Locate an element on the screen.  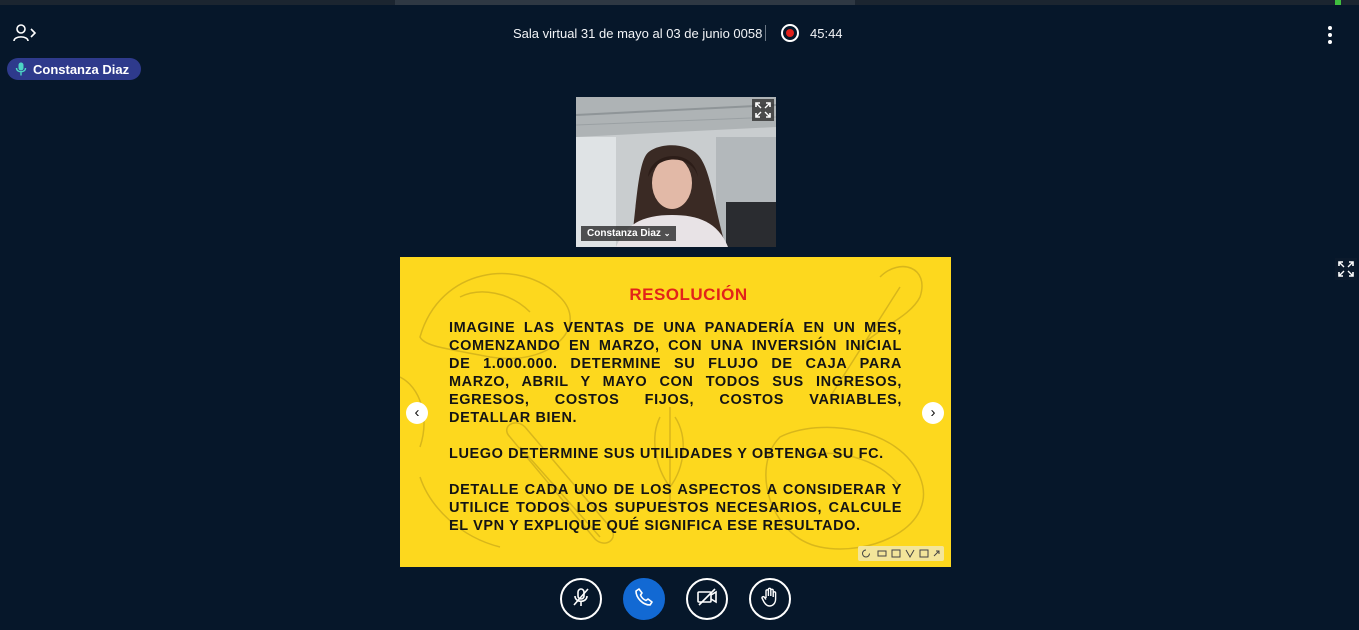
webcam-user-name: Constanza Diaz ⌄ is located at coordinates (629, 233).